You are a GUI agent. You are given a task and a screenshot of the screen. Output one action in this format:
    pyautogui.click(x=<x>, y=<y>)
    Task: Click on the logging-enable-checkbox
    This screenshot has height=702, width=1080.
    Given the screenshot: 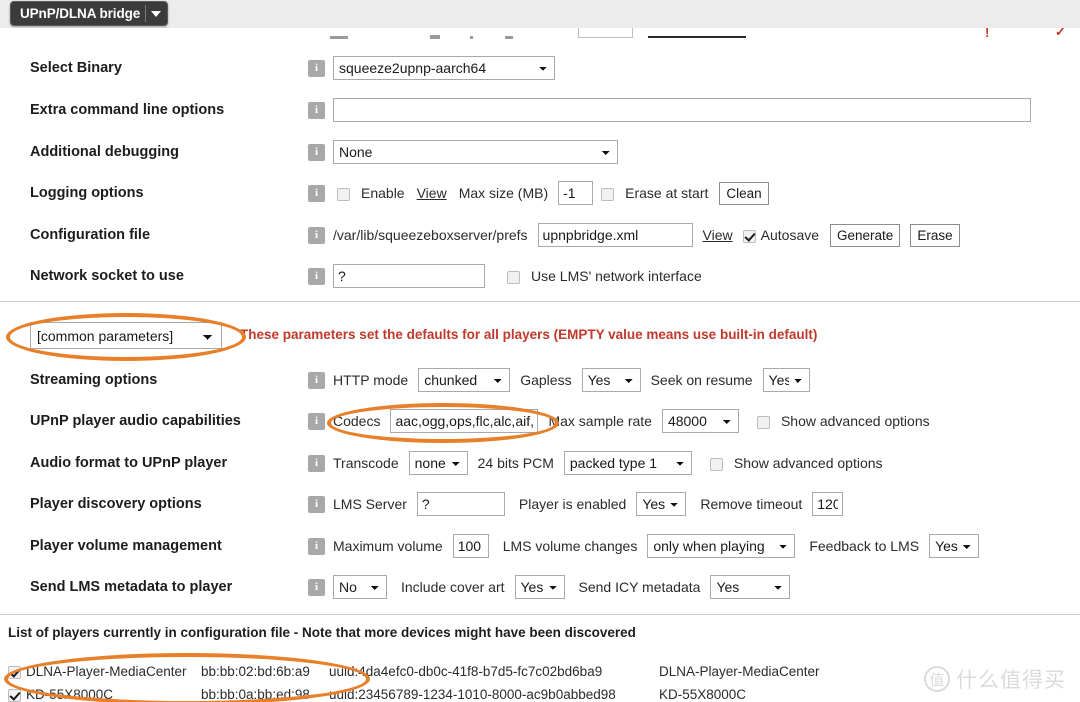 What is the action you would take?
    pyautogui.click(x=343, y=194)
    